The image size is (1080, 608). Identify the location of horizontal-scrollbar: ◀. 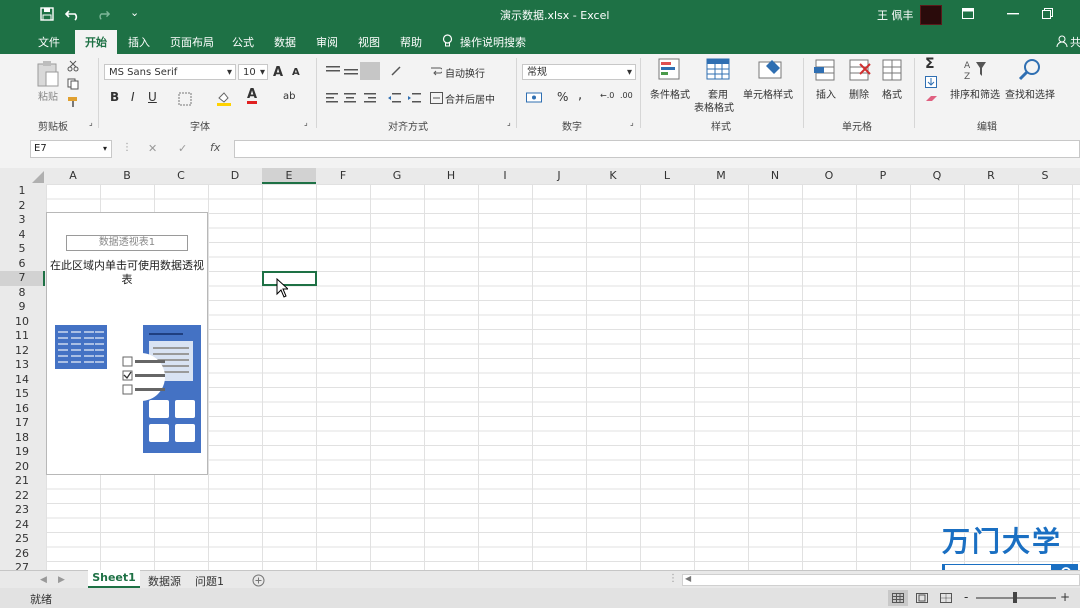
(881, 580).